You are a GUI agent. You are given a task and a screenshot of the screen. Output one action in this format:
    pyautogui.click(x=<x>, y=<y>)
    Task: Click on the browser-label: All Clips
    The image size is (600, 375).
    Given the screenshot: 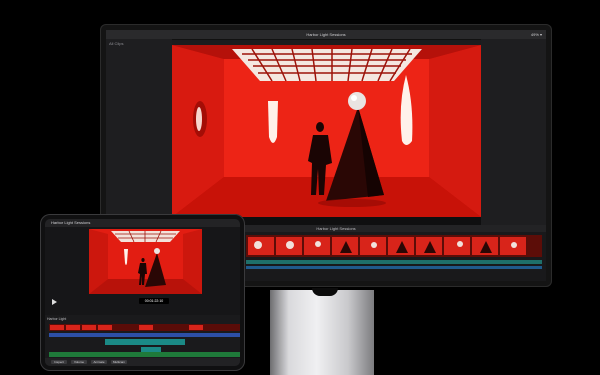 What is the action you would take?
    pyautogui.click(x=116, y=43)
    